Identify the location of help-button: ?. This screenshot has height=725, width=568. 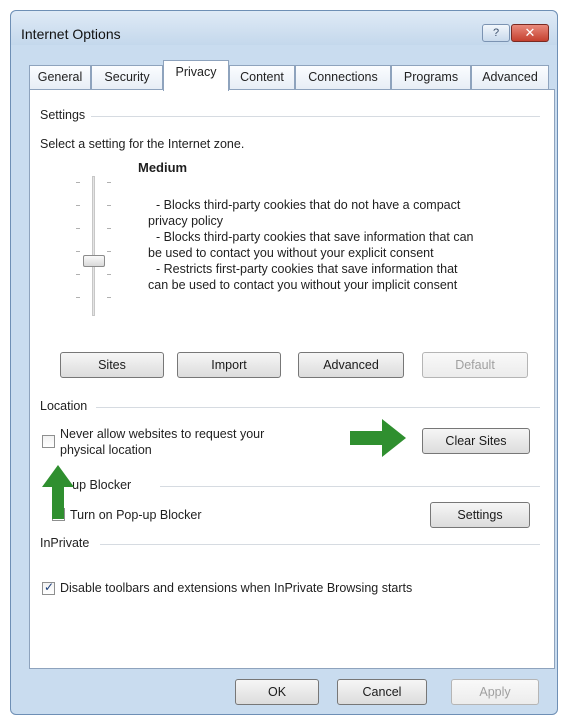
(496, 33).